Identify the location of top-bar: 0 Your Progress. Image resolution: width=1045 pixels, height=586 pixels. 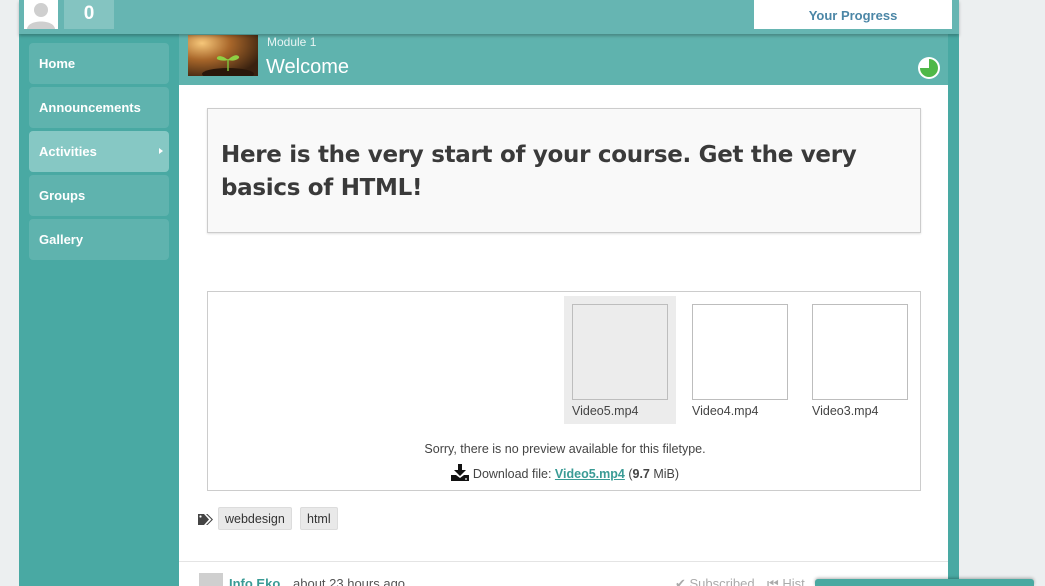
(489, 17).